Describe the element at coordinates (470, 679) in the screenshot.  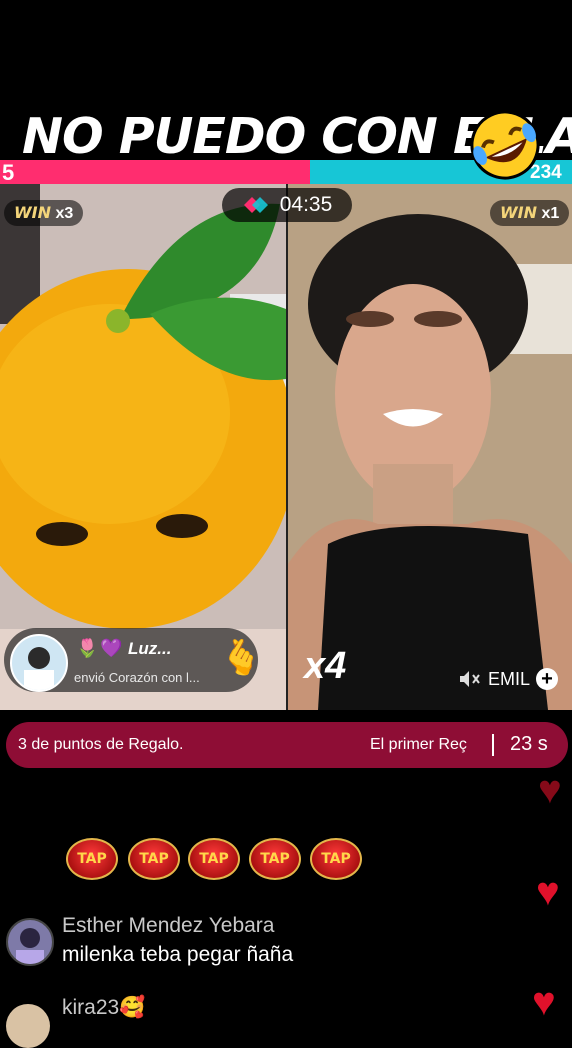
I see `mute-icon` at that location.